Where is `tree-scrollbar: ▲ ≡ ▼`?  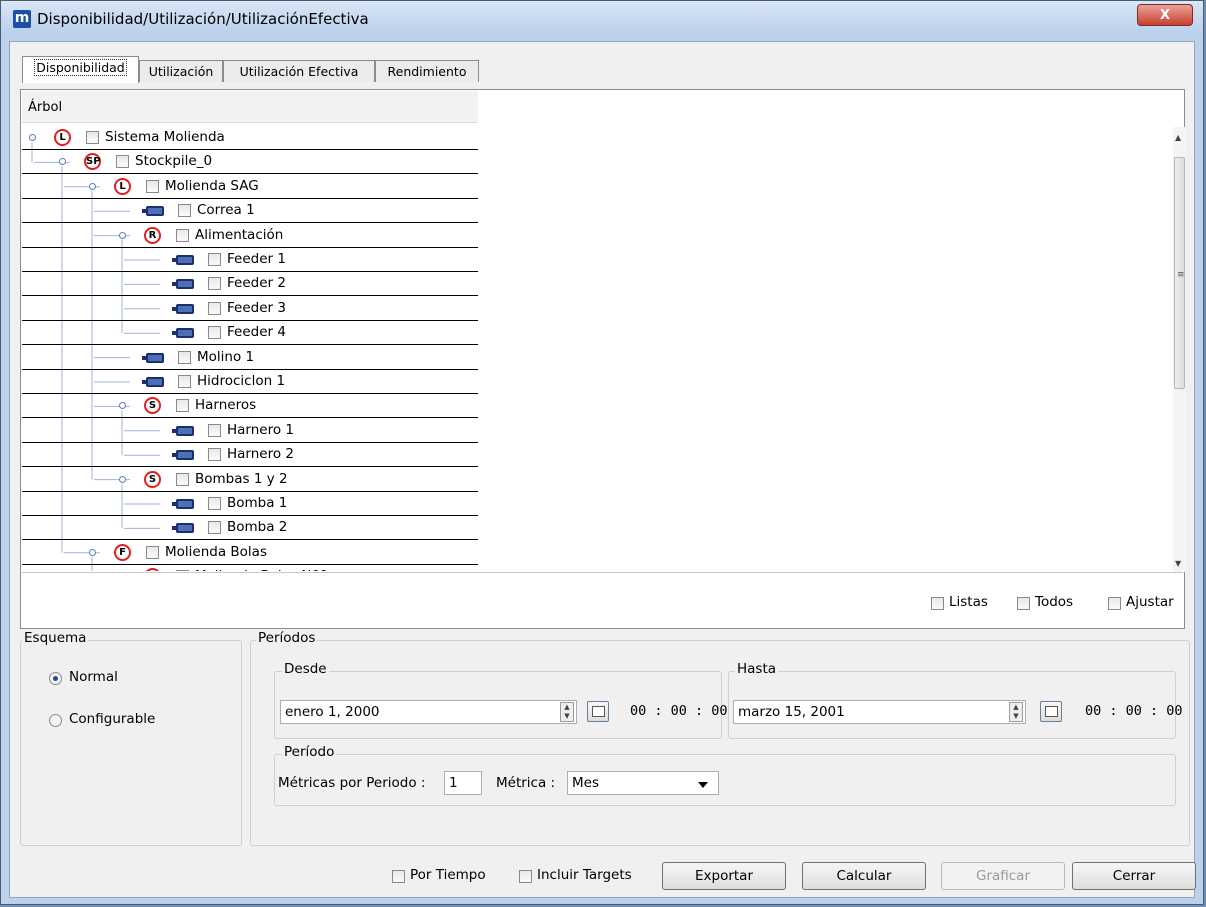
tree-scrollbar: ▲ ≡ ▼ is located at coordinates (1179, 349).